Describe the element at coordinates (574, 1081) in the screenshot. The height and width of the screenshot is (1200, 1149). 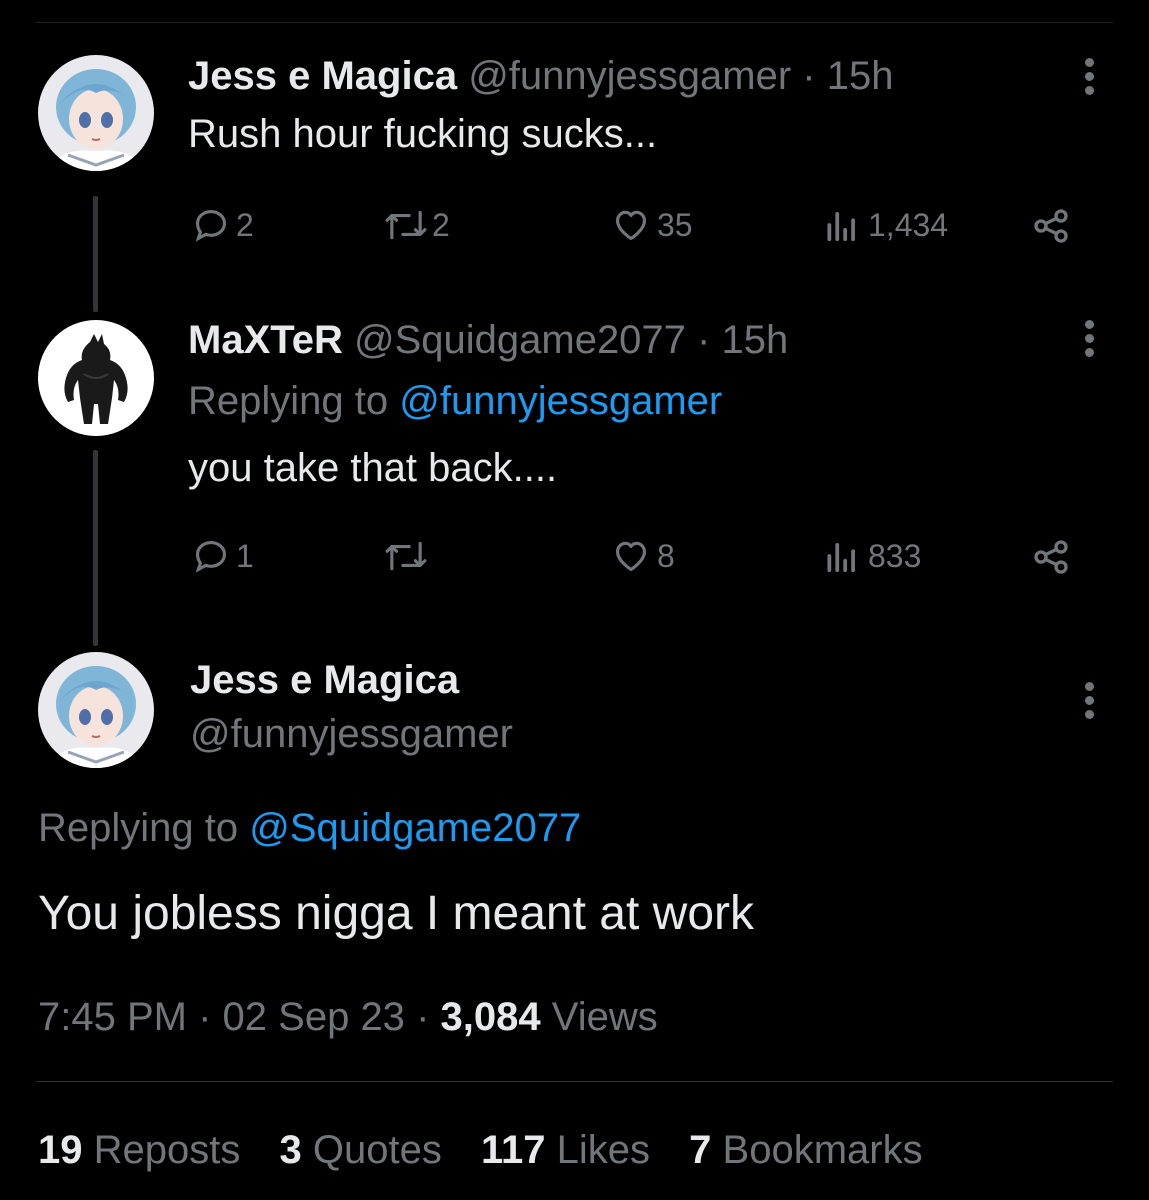
I see `stats-divider` at that location.